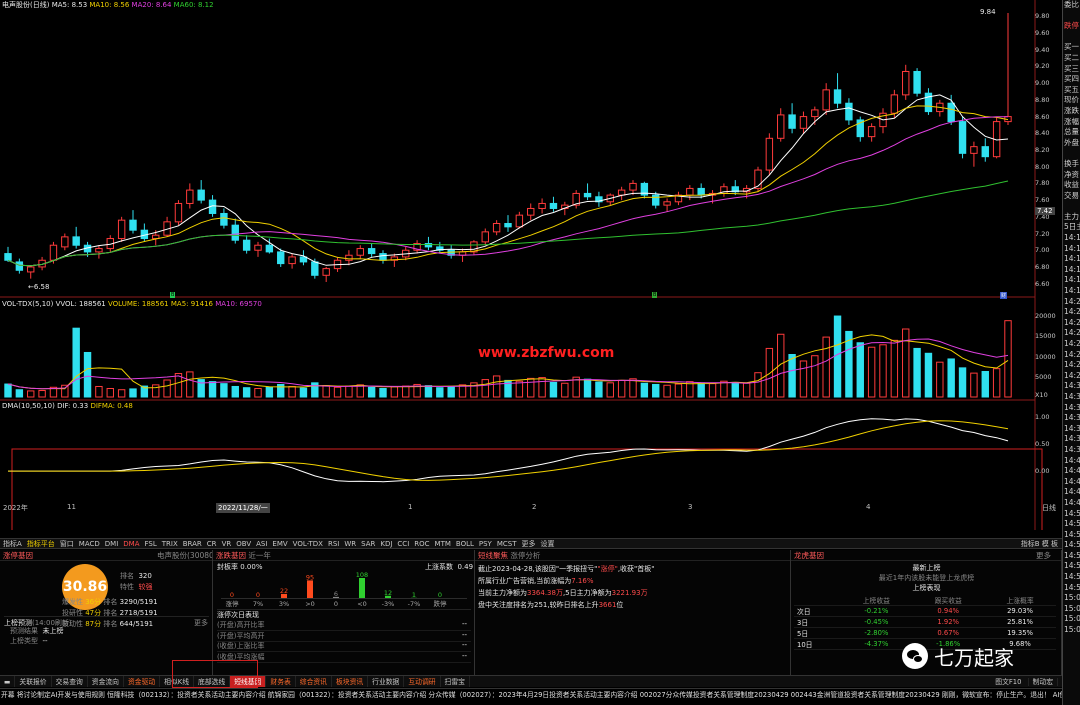 This screenshot has width=1080, height=705. What do you see at coordinates (279, 544) in the screenshot?
I see `indicator-tab-emv: EMV` at bounding box center [279, 544].